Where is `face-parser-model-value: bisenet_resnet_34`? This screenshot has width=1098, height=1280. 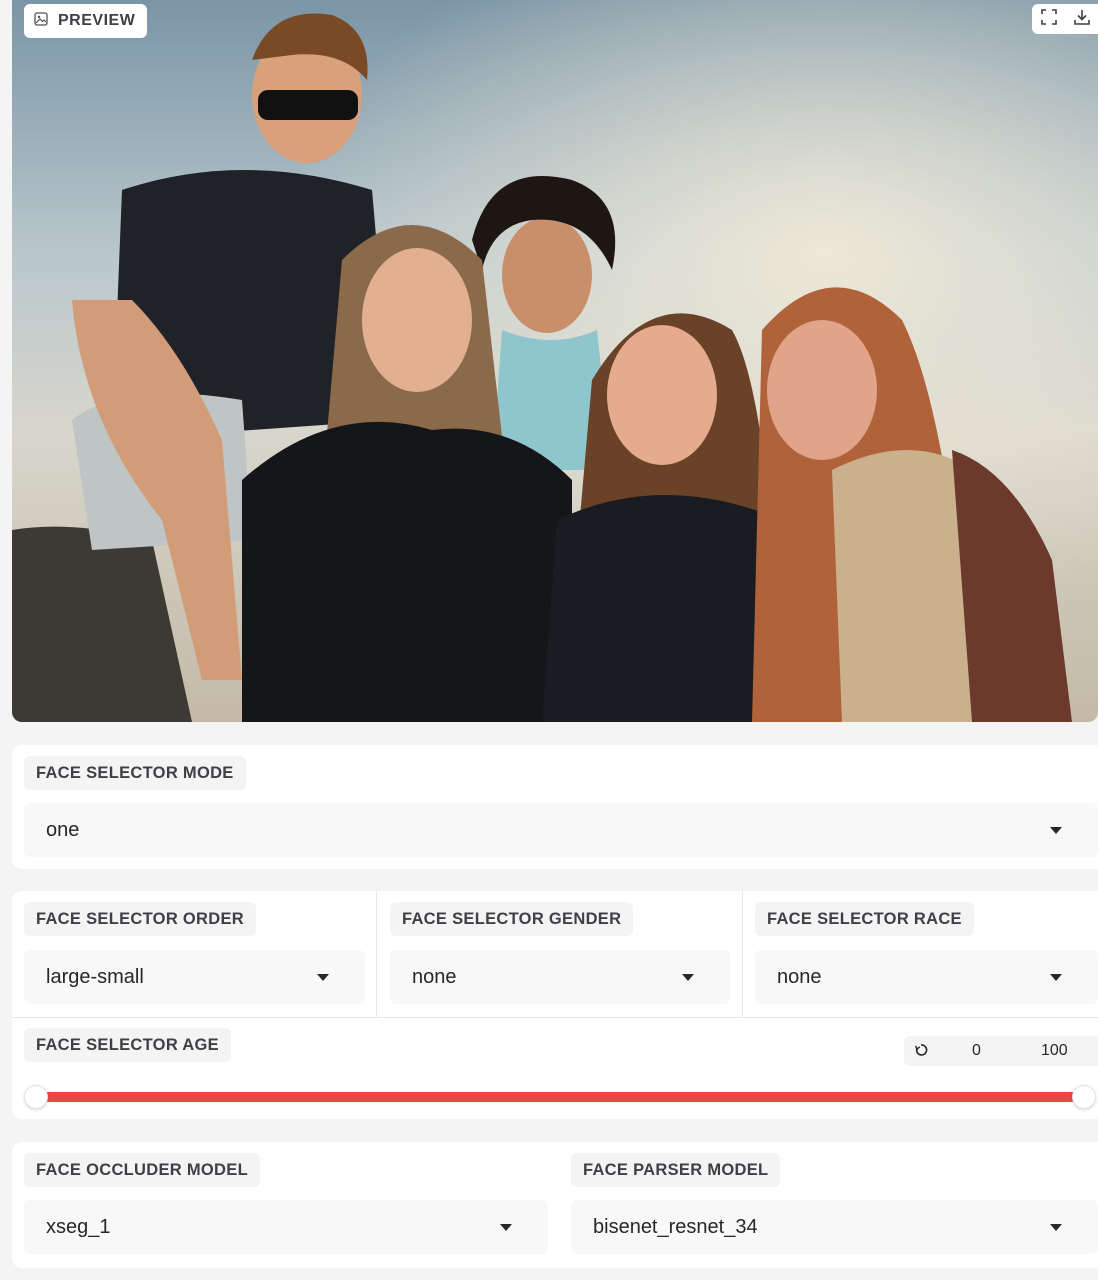 face-parser-model-value: bisenet_resnet_34 is located at coordinates (675, 1226).